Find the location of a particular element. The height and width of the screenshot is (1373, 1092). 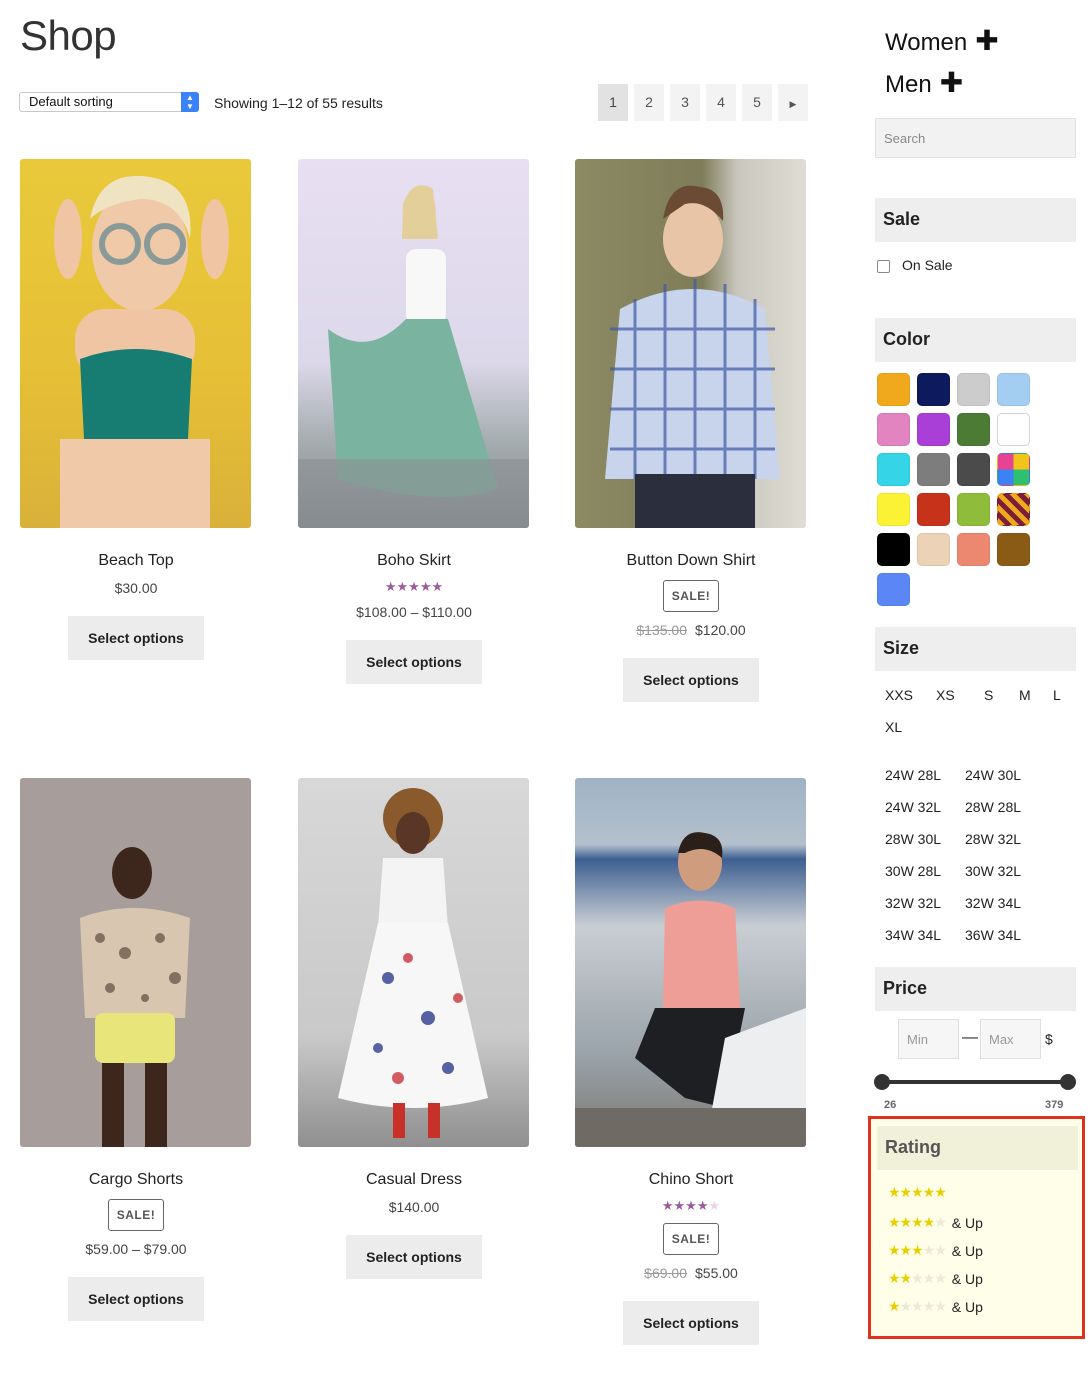

on-sale-checkbox is located at coordinates (883, 266).